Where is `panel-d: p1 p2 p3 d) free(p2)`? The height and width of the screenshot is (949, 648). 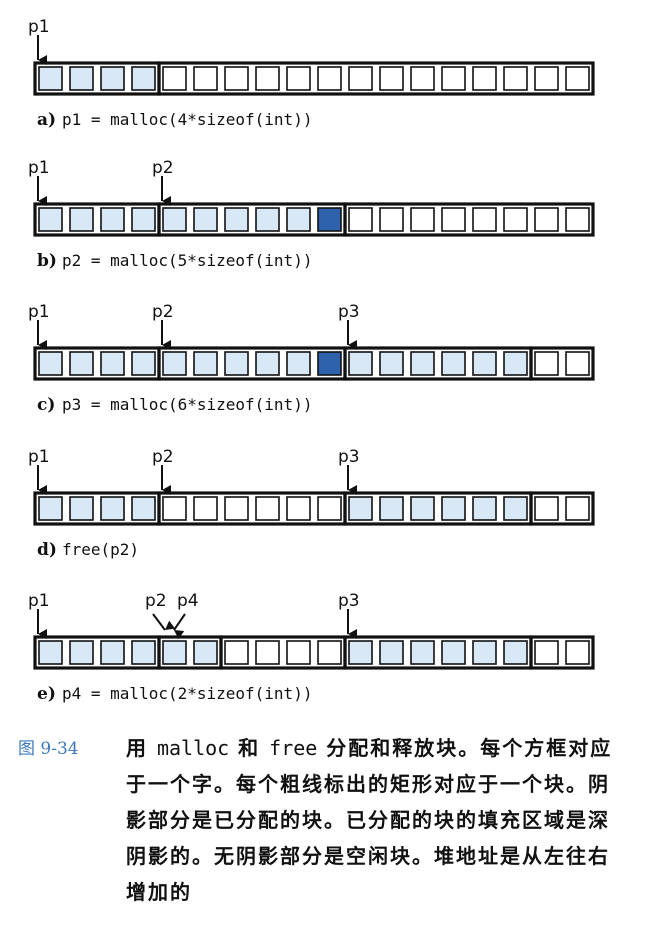
panel-d: p1 p2 p3 d) free(p2) is located at coordinates (311, 503).